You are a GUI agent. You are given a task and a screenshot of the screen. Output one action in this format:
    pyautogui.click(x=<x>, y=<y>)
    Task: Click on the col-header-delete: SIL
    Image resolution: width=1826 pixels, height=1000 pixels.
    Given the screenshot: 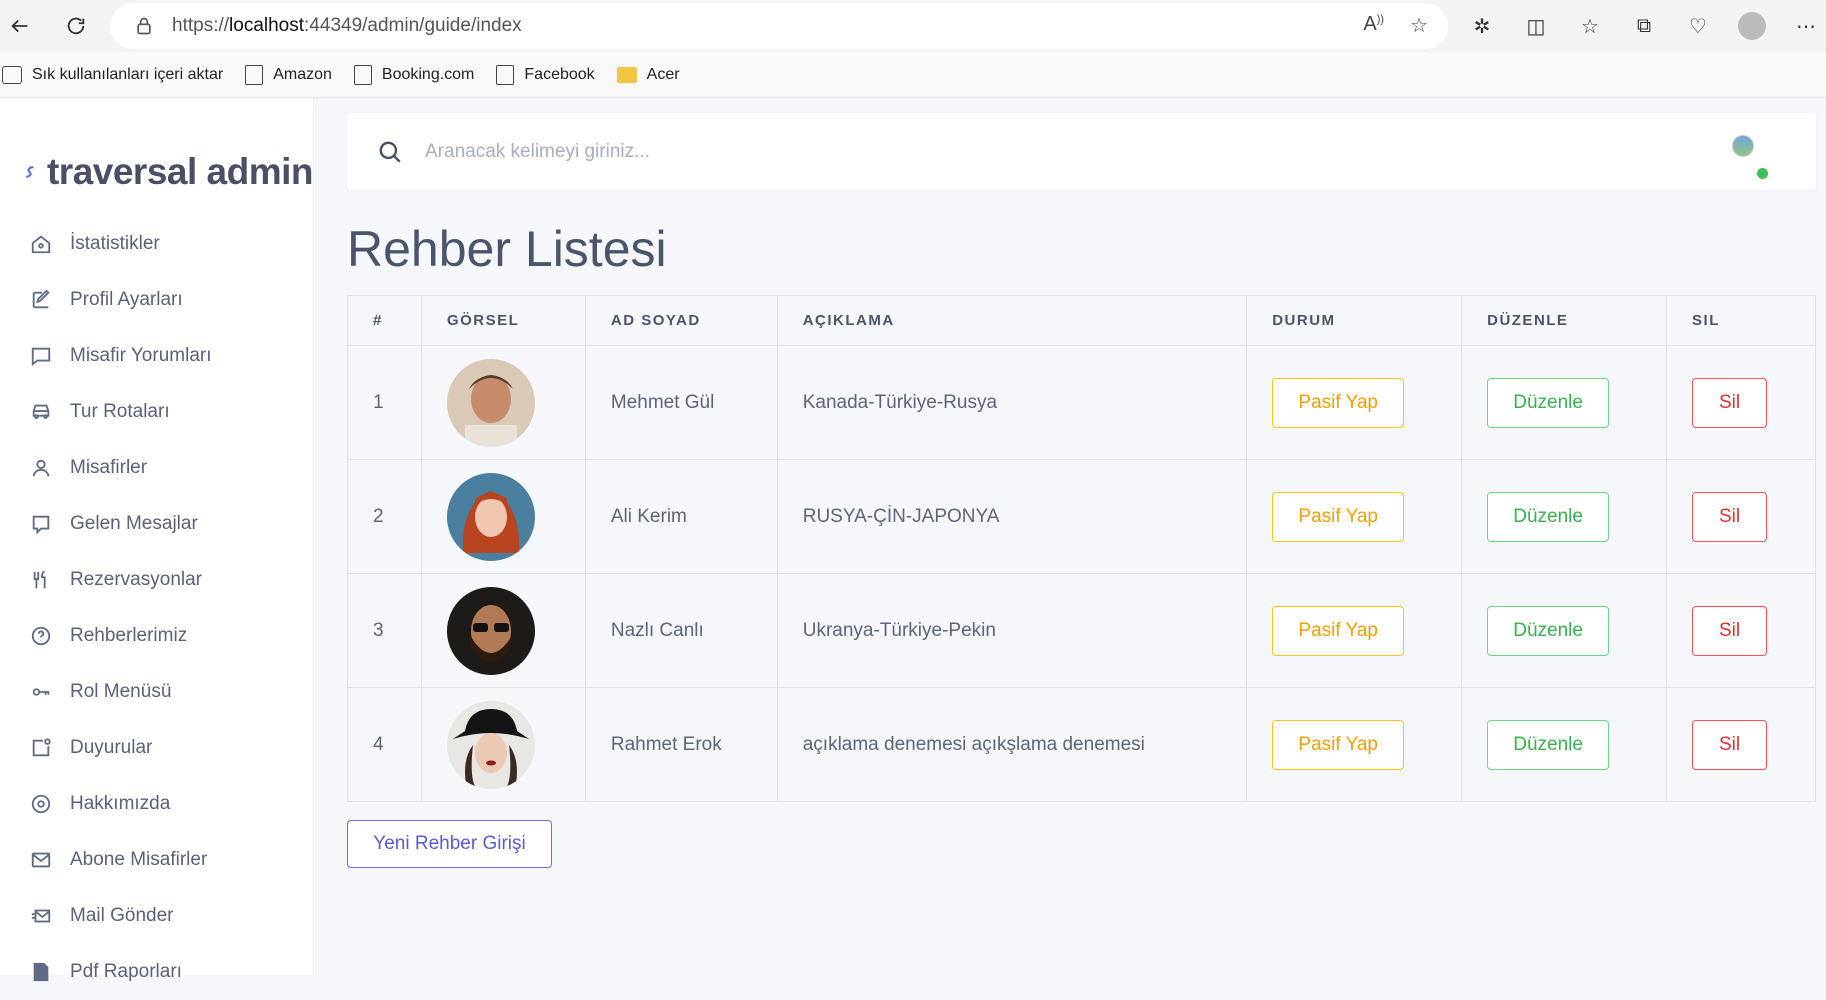 What is the action you would take?
    pyautogui.click(x=1741, y=320)
    